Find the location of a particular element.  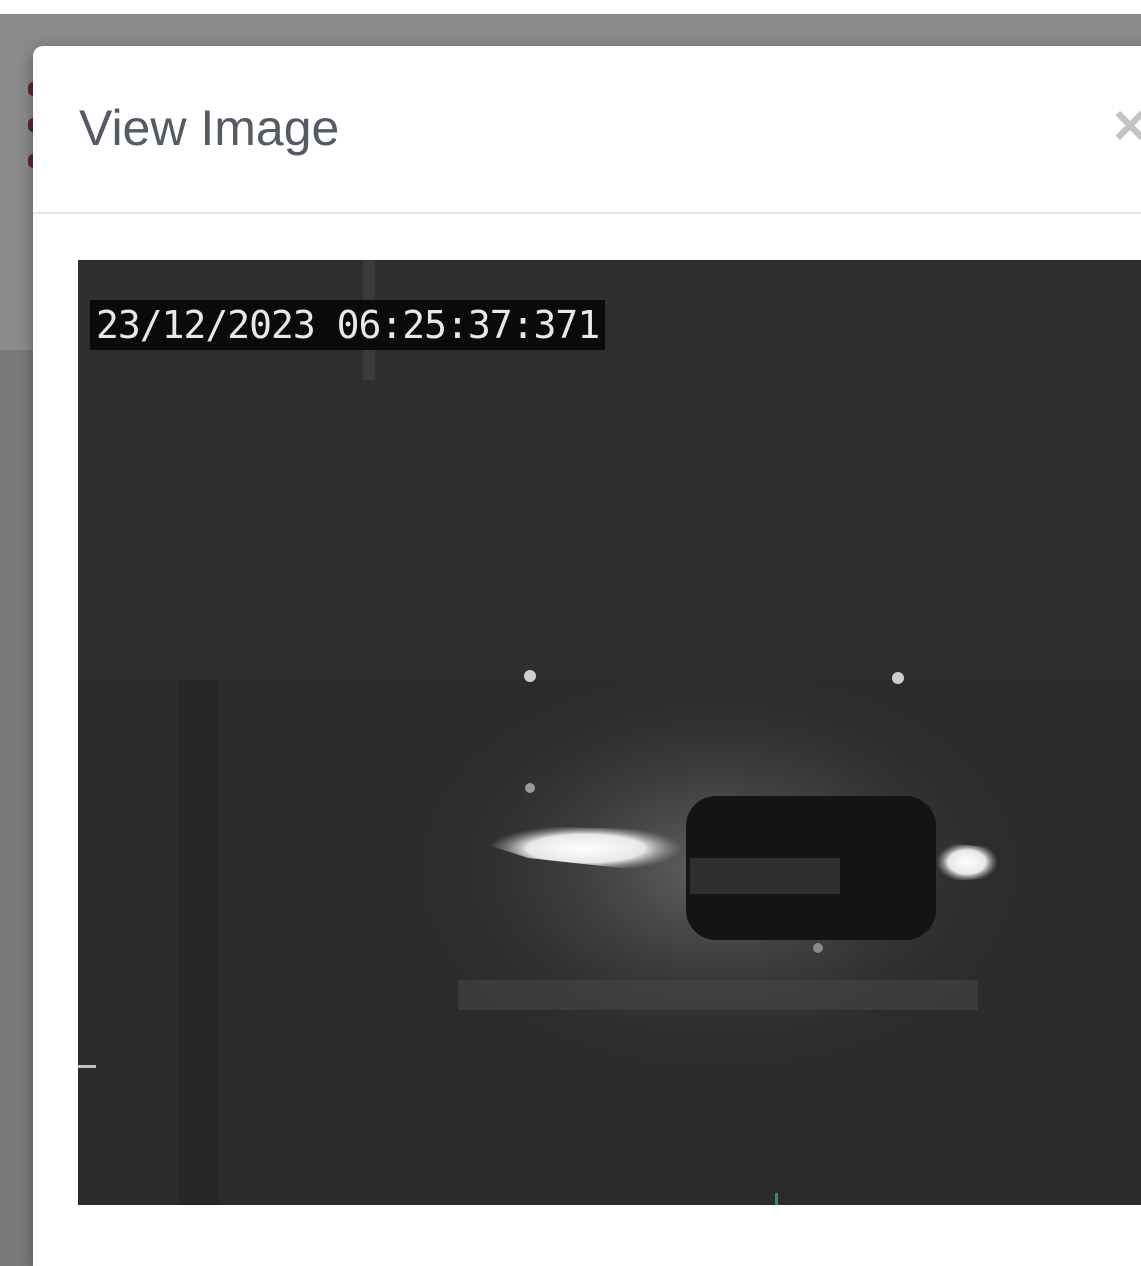

close-icon: × is located at coordinates (1127, 126).